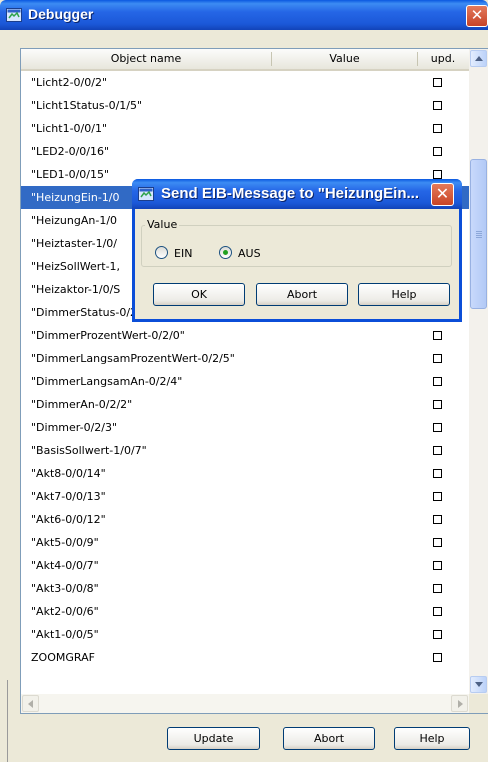  Describe the element at coordinates (245, 634) in the screenshot. I see `table-row: "Akt1-0/0/5"` at that location.